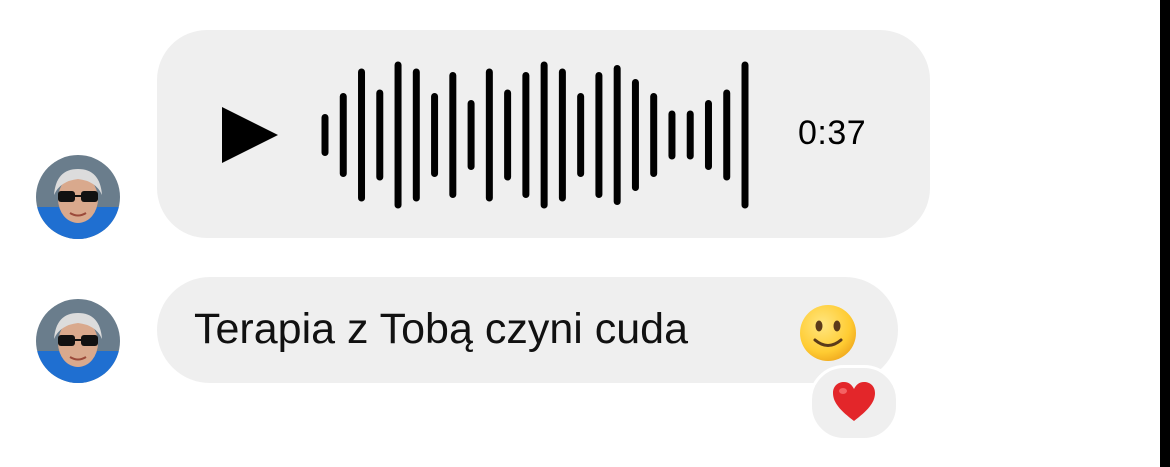  I want to click on audio-waveform, so click(535, 135).